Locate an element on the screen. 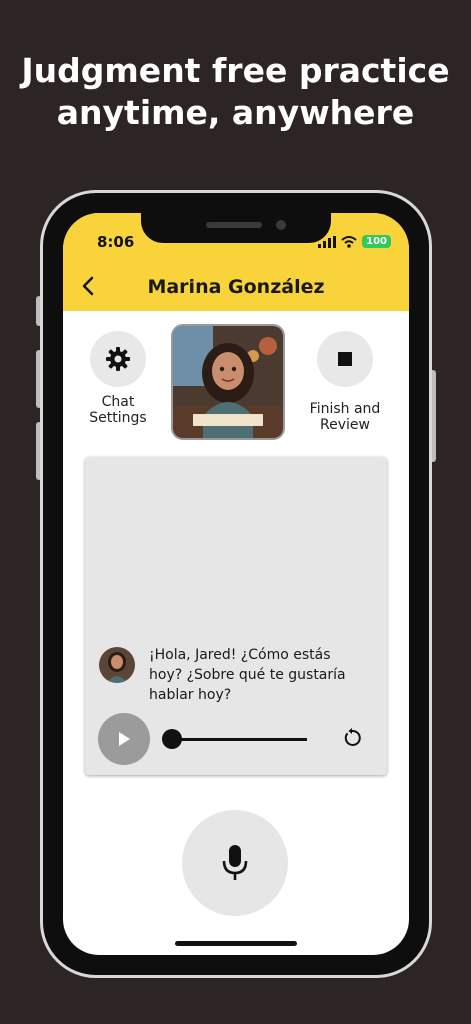 The image size is (471, 1024). battery-indicator: 100 is located at coordinates (376, 241).